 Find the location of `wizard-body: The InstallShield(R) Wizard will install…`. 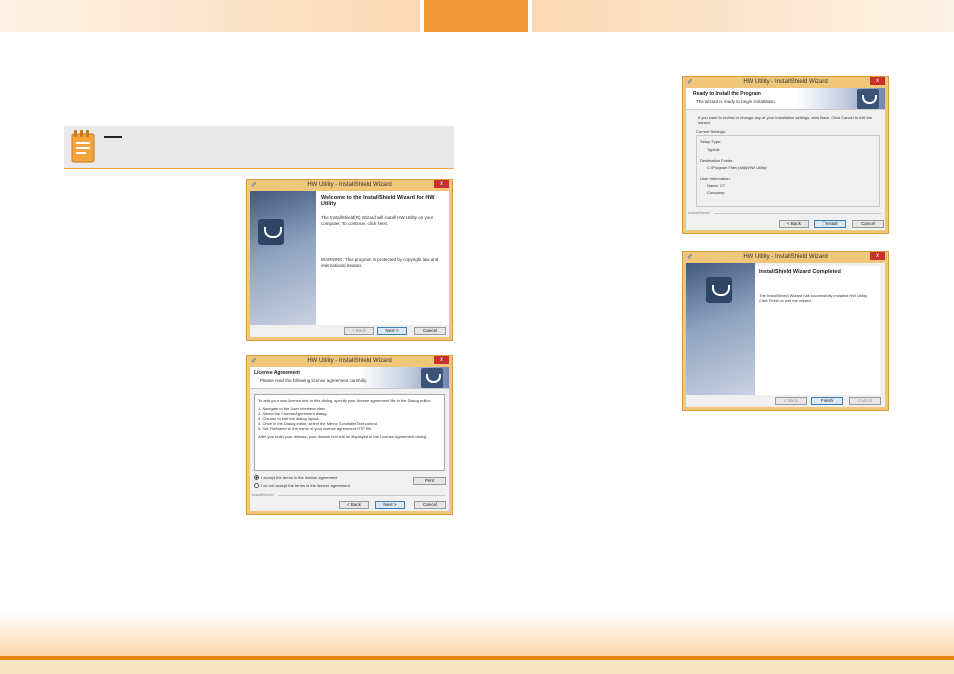

wizard-body: The InstallShield(R) Wizard will install… is located at coordinates (377, 220).